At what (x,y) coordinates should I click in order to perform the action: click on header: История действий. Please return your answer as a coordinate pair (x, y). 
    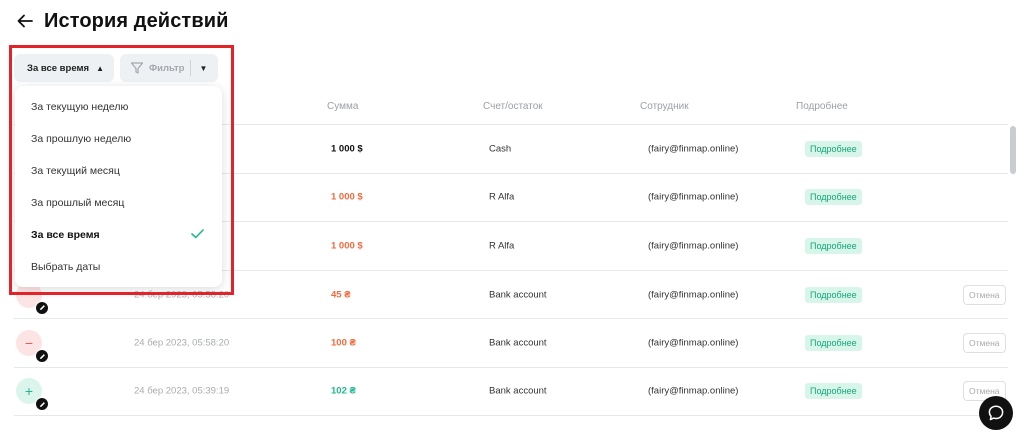
    Looking at the image, I should click on (121, 21).